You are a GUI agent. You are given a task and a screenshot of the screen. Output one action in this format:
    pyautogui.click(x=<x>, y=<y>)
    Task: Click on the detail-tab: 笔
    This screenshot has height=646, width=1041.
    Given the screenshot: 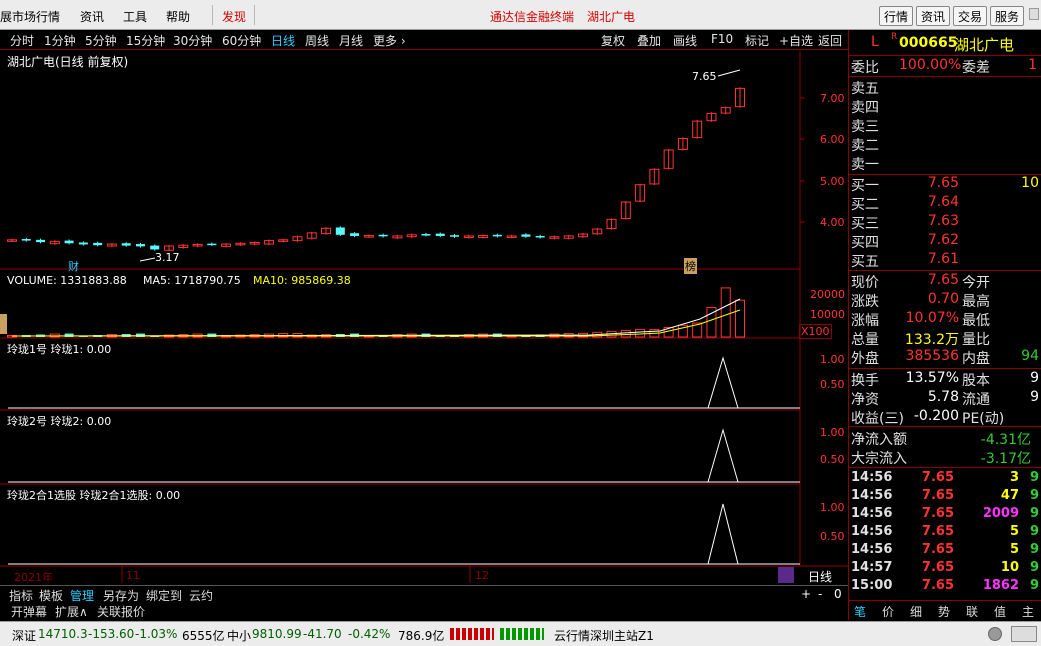 What is the action you would take?
    pyautogui.click(x=860, y=611)
    